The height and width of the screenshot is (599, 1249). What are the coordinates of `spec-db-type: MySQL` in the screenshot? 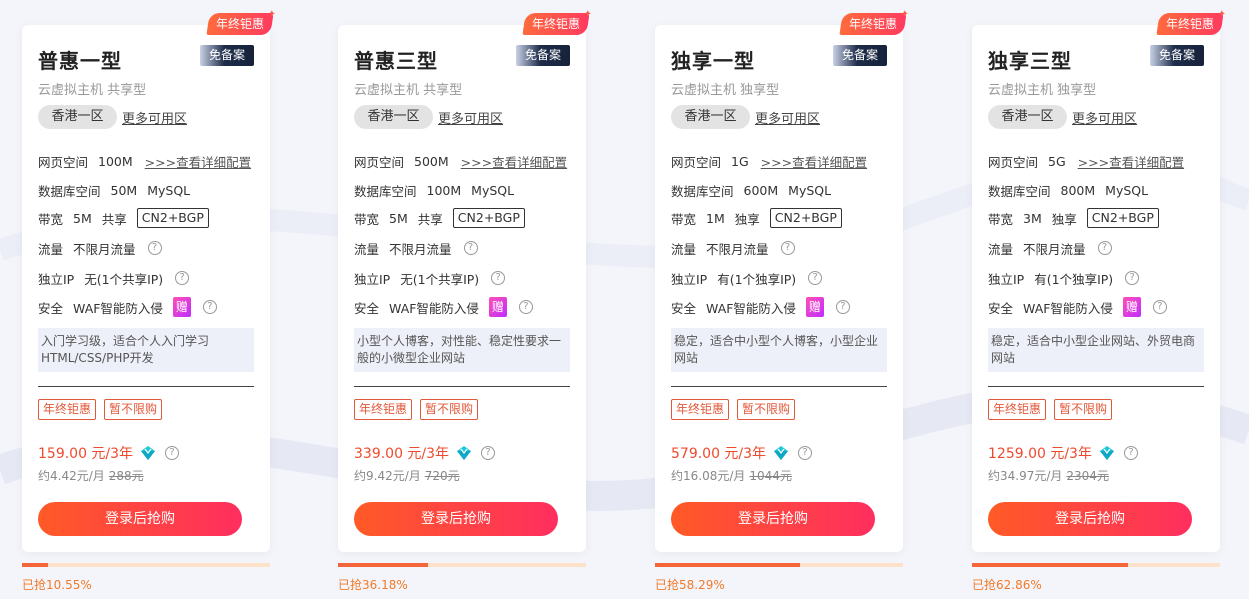 It's located at (493, 190).